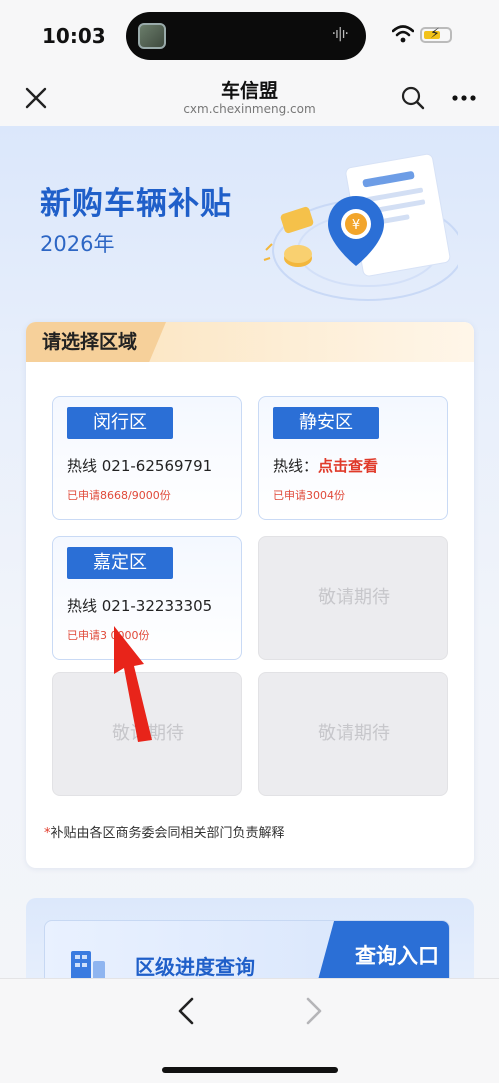 The height and width of the screenshot is (1083, 499). What do you see at coordinates (464, 98) in the screenshot?
I see `more-icon` at bounding box center [464, 98].